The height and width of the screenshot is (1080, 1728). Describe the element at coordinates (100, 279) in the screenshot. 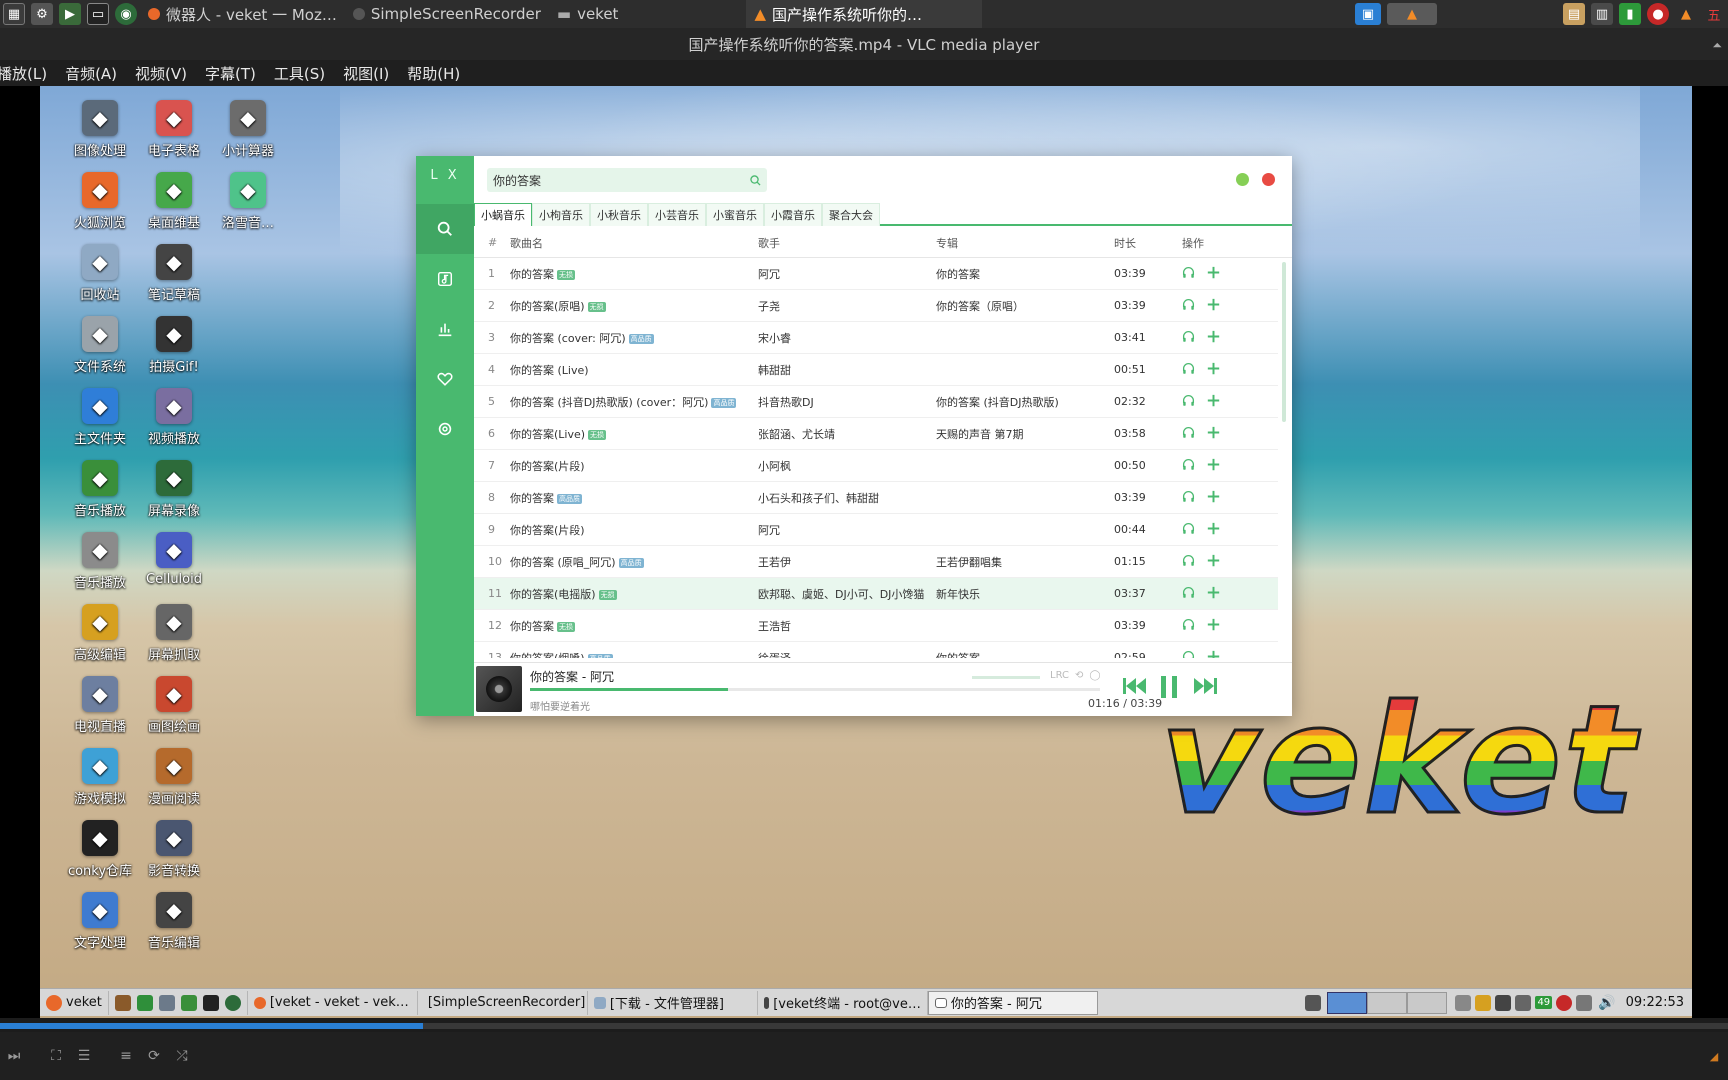

I see `desktop-icon: ◆ 回收站` at that location.